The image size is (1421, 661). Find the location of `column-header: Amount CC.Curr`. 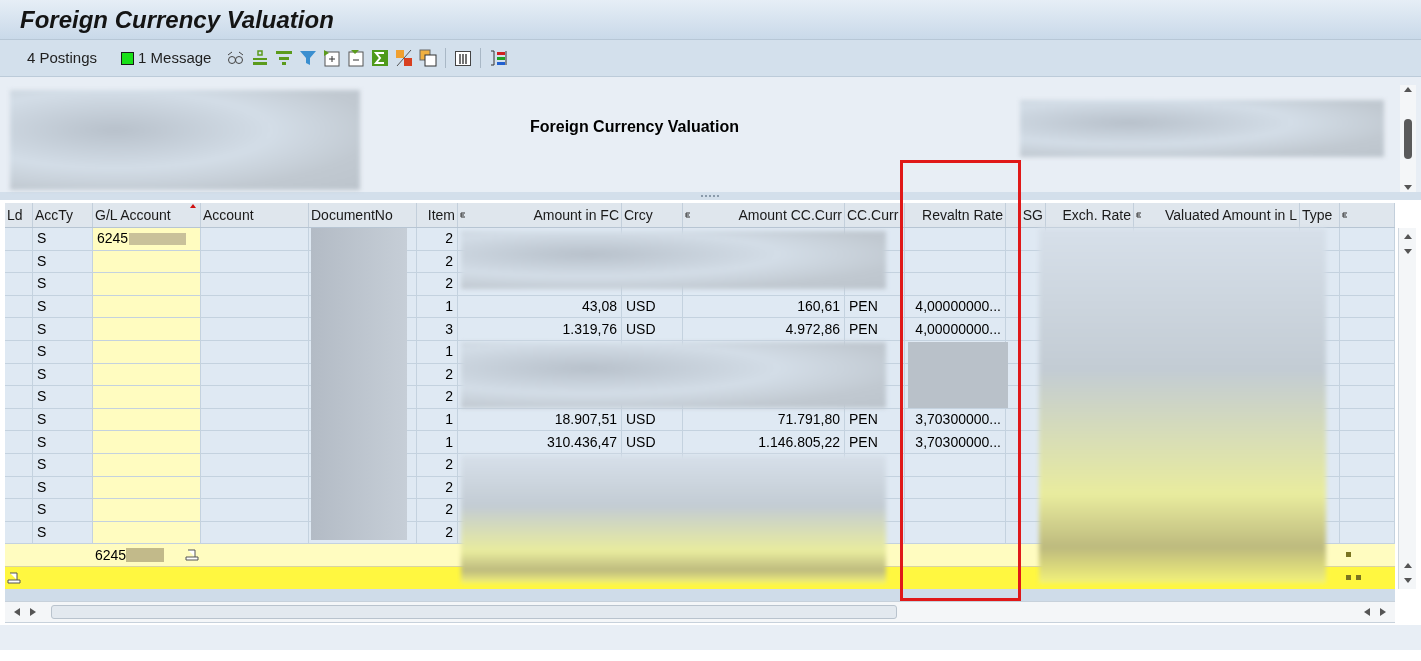

column-header: Amount CC.Curr is located at coordinates (764, 215).